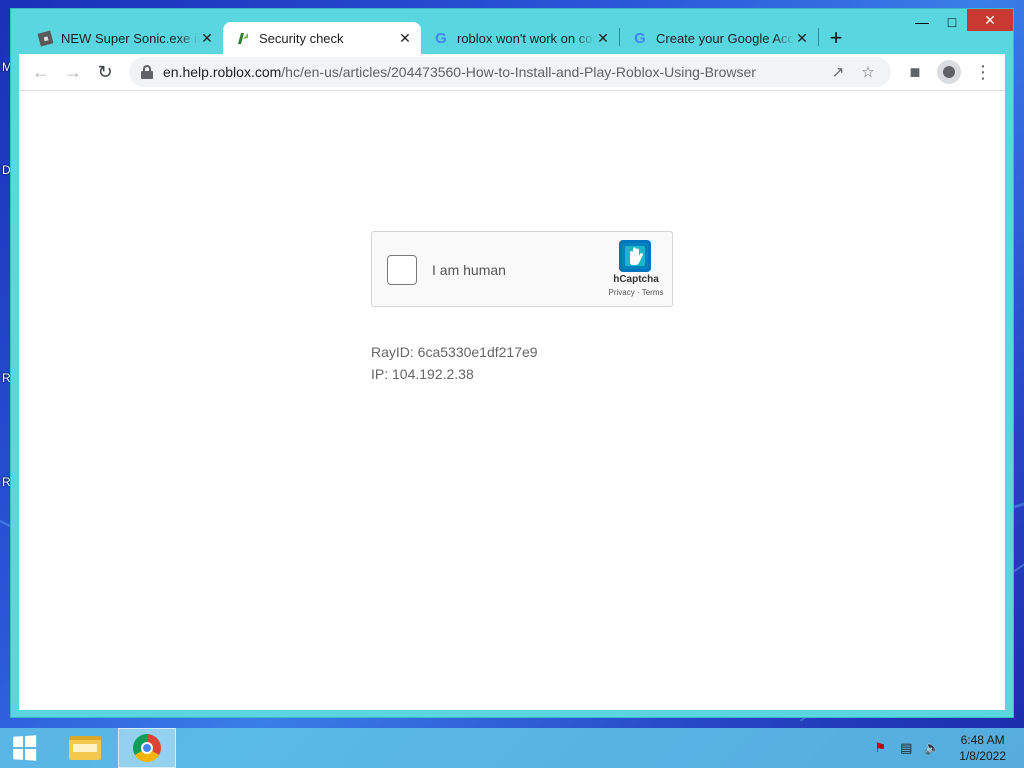 Image resolution: width=1024 pixels, height=768 pixels. I want to click on back-button: ←, so click(41, 72).